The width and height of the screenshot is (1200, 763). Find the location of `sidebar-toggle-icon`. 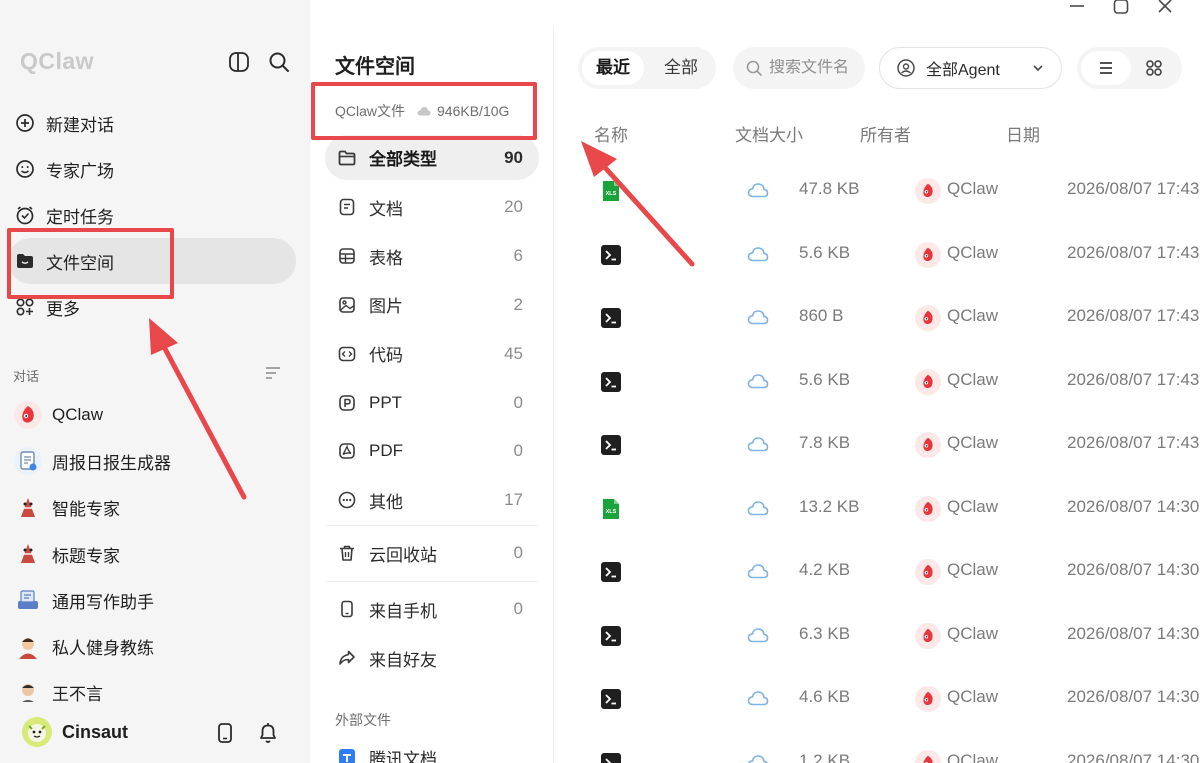

sidebar-toggle-icon is located at coordinates (239, 62).